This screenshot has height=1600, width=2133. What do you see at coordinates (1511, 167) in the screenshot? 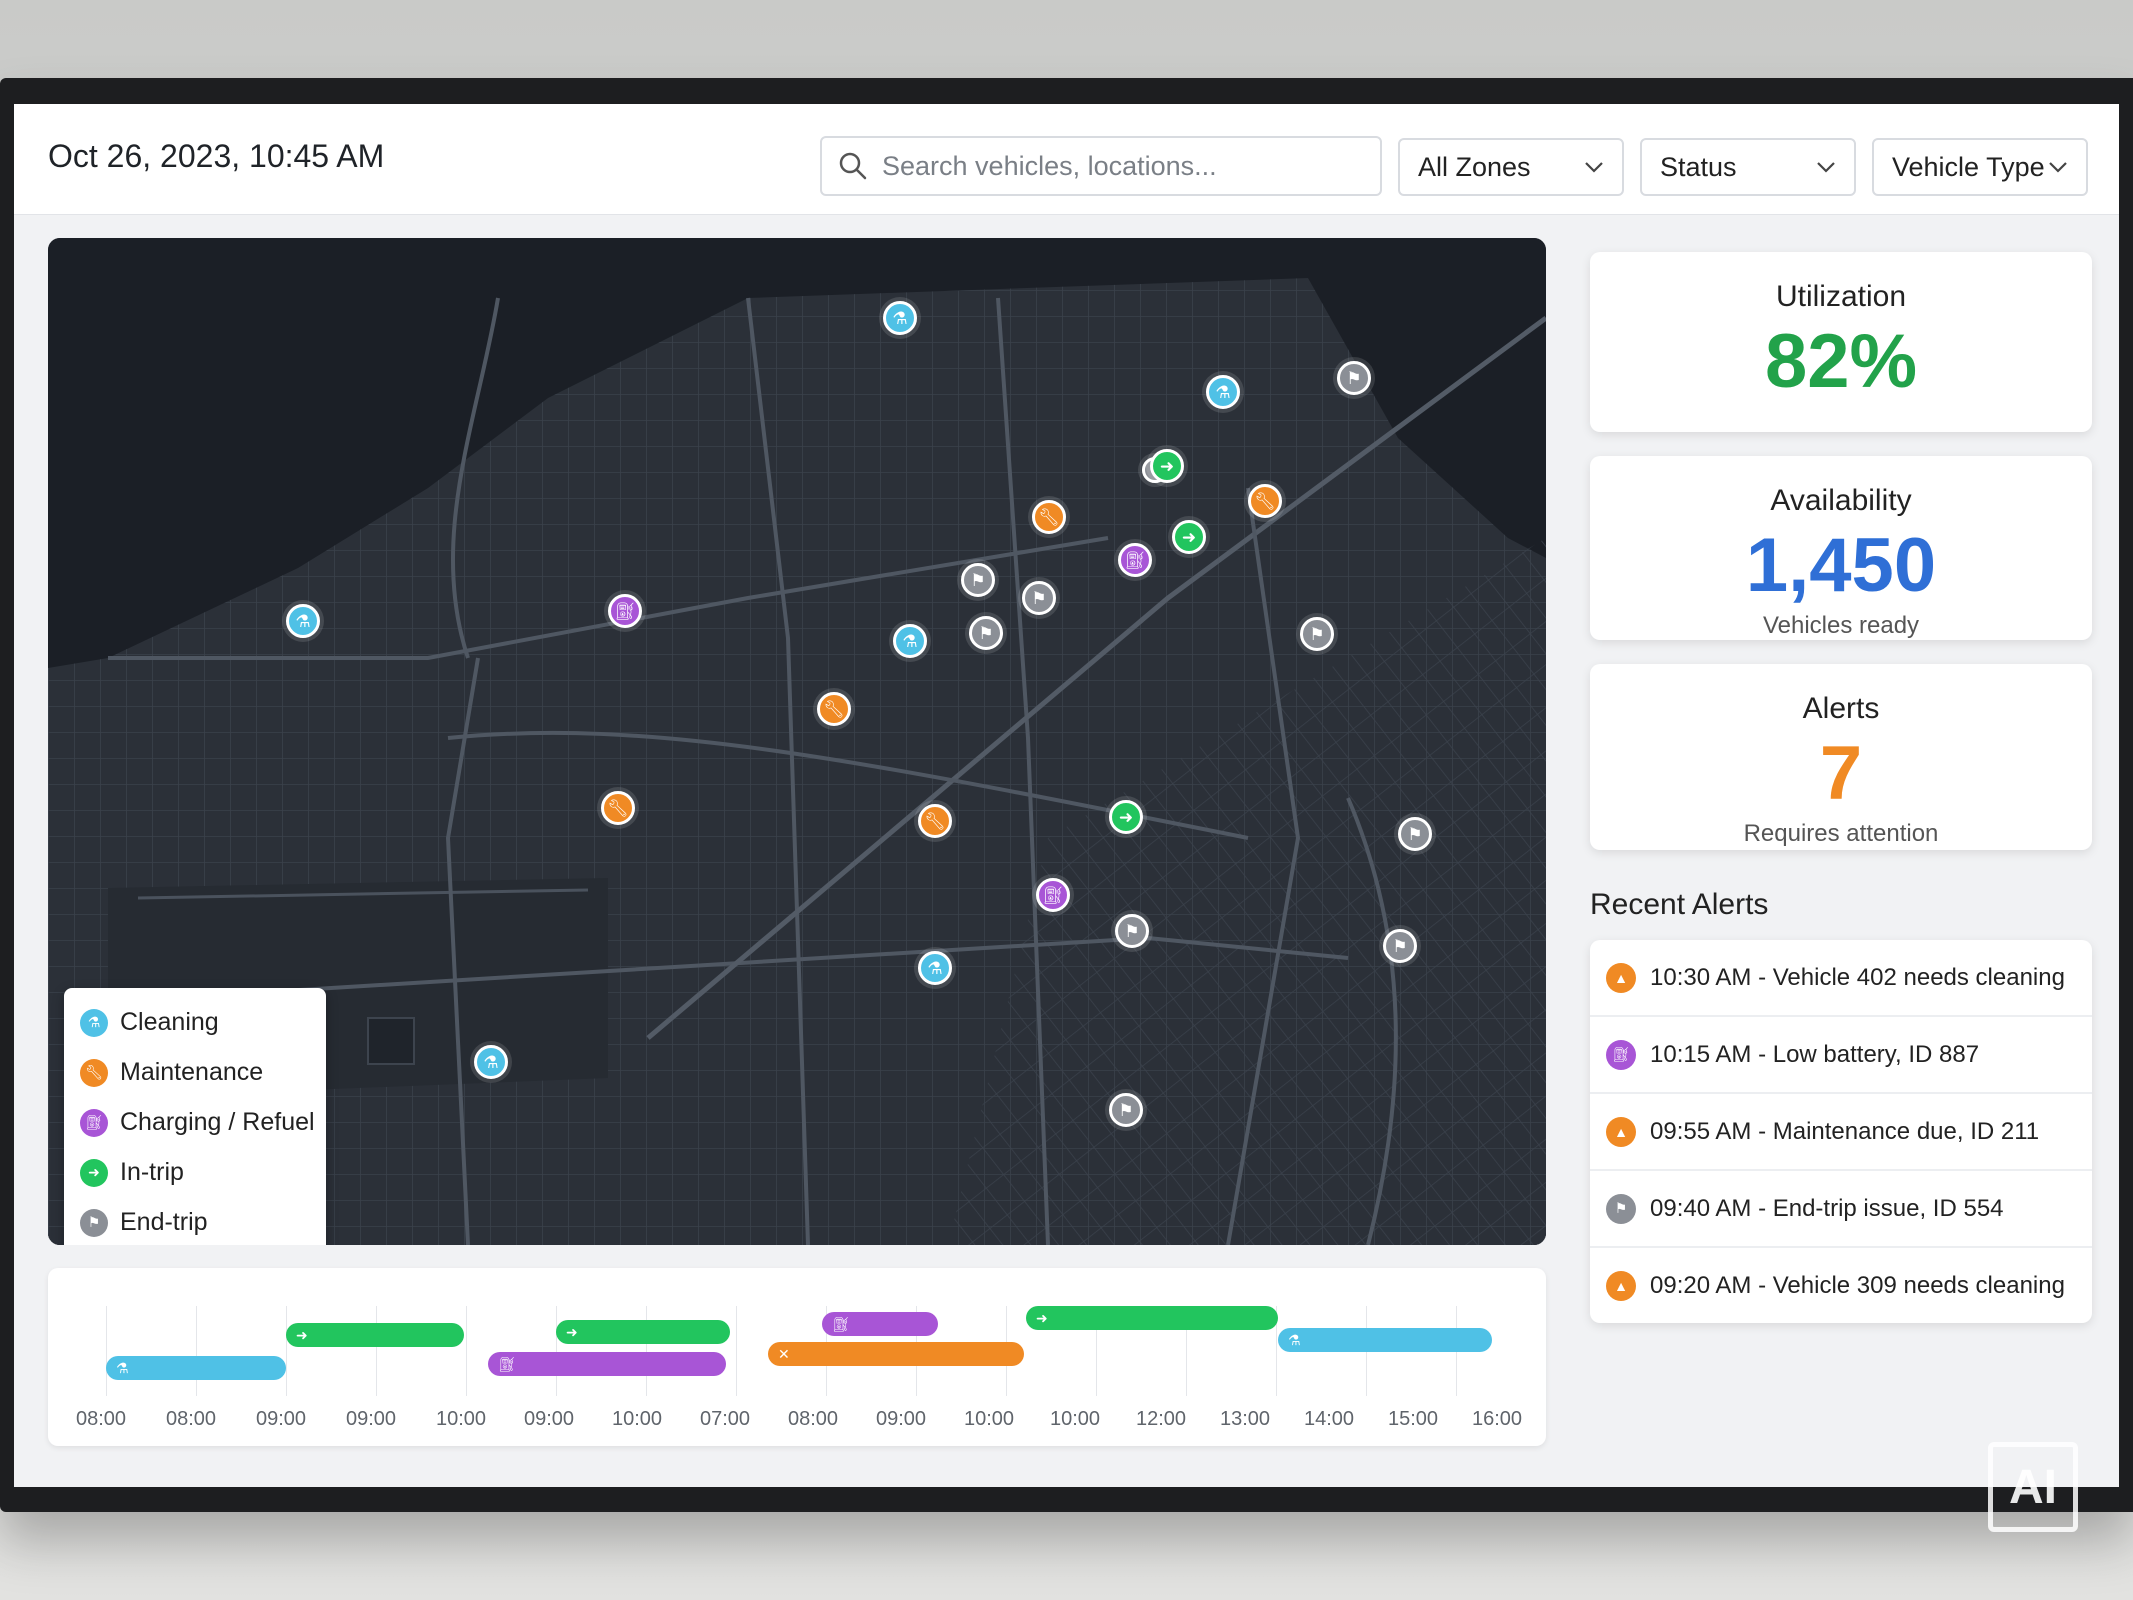
I see `zones-dropdown: All Zones` at bounding box center [1511, 167].